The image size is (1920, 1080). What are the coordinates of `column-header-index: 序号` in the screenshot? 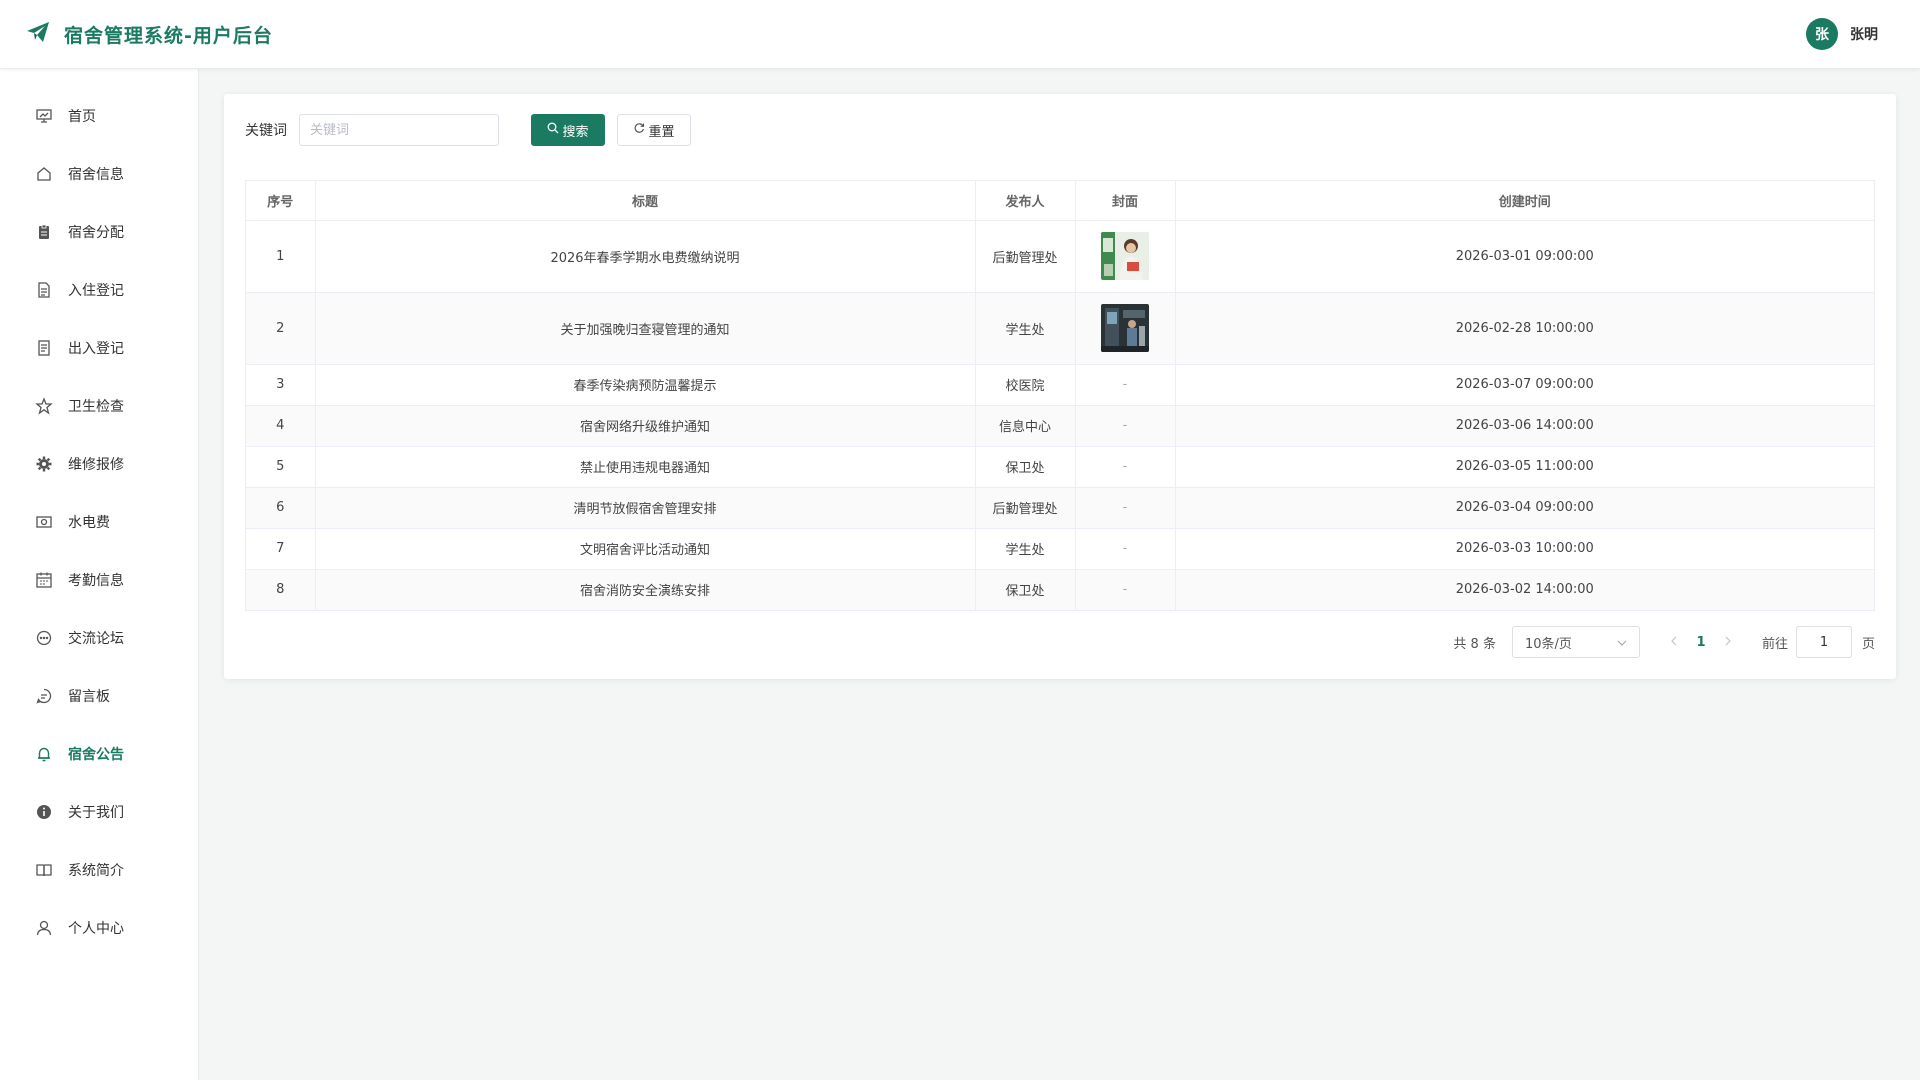 It's located at (281, 201).